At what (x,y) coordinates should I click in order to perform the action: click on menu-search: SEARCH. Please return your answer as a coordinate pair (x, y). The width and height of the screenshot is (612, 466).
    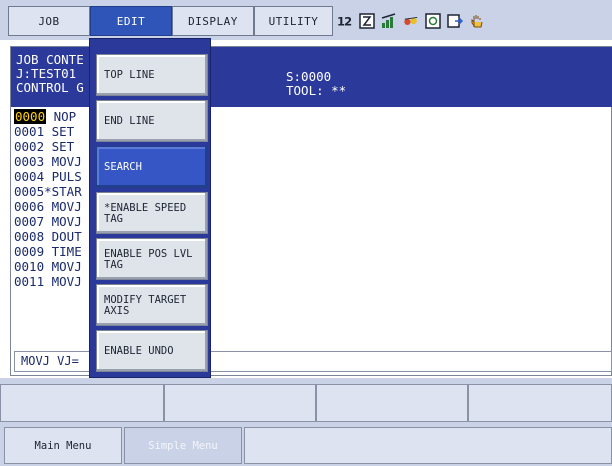
    Looking at the image, I should click on (152, 167).